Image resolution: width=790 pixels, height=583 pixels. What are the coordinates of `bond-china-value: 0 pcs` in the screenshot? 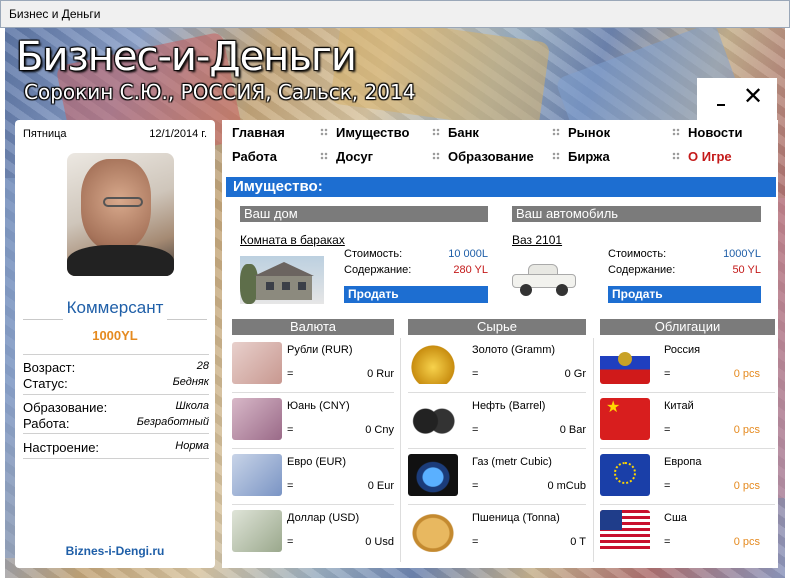 It's located at (746, 430).